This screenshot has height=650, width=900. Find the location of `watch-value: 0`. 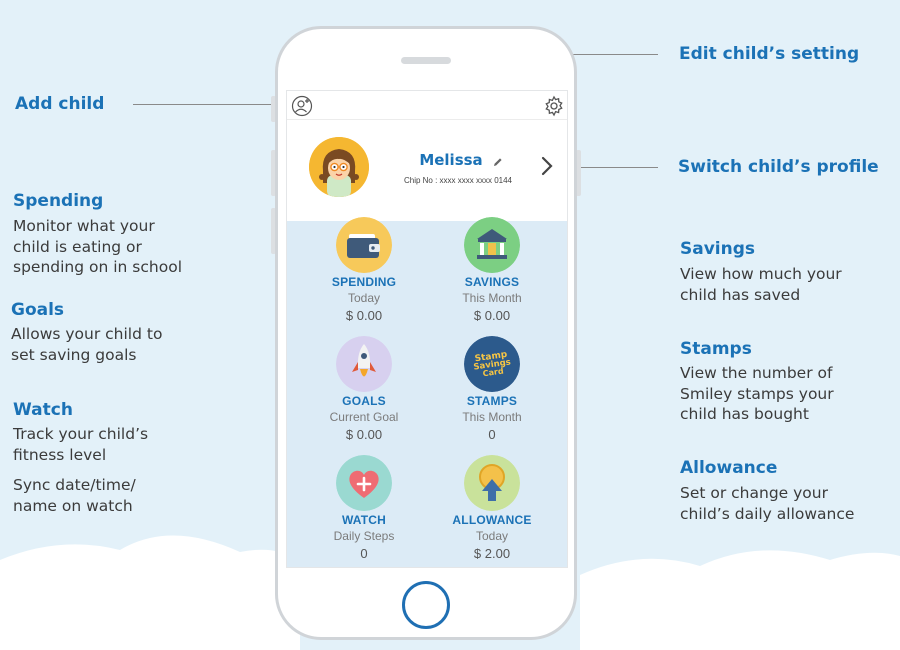

watch-value: 0 is located at coordinates (364, 553).